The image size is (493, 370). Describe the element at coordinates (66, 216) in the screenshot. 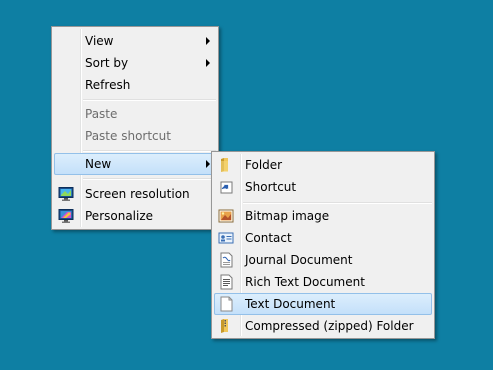

I see `personalize-icon` at that location.